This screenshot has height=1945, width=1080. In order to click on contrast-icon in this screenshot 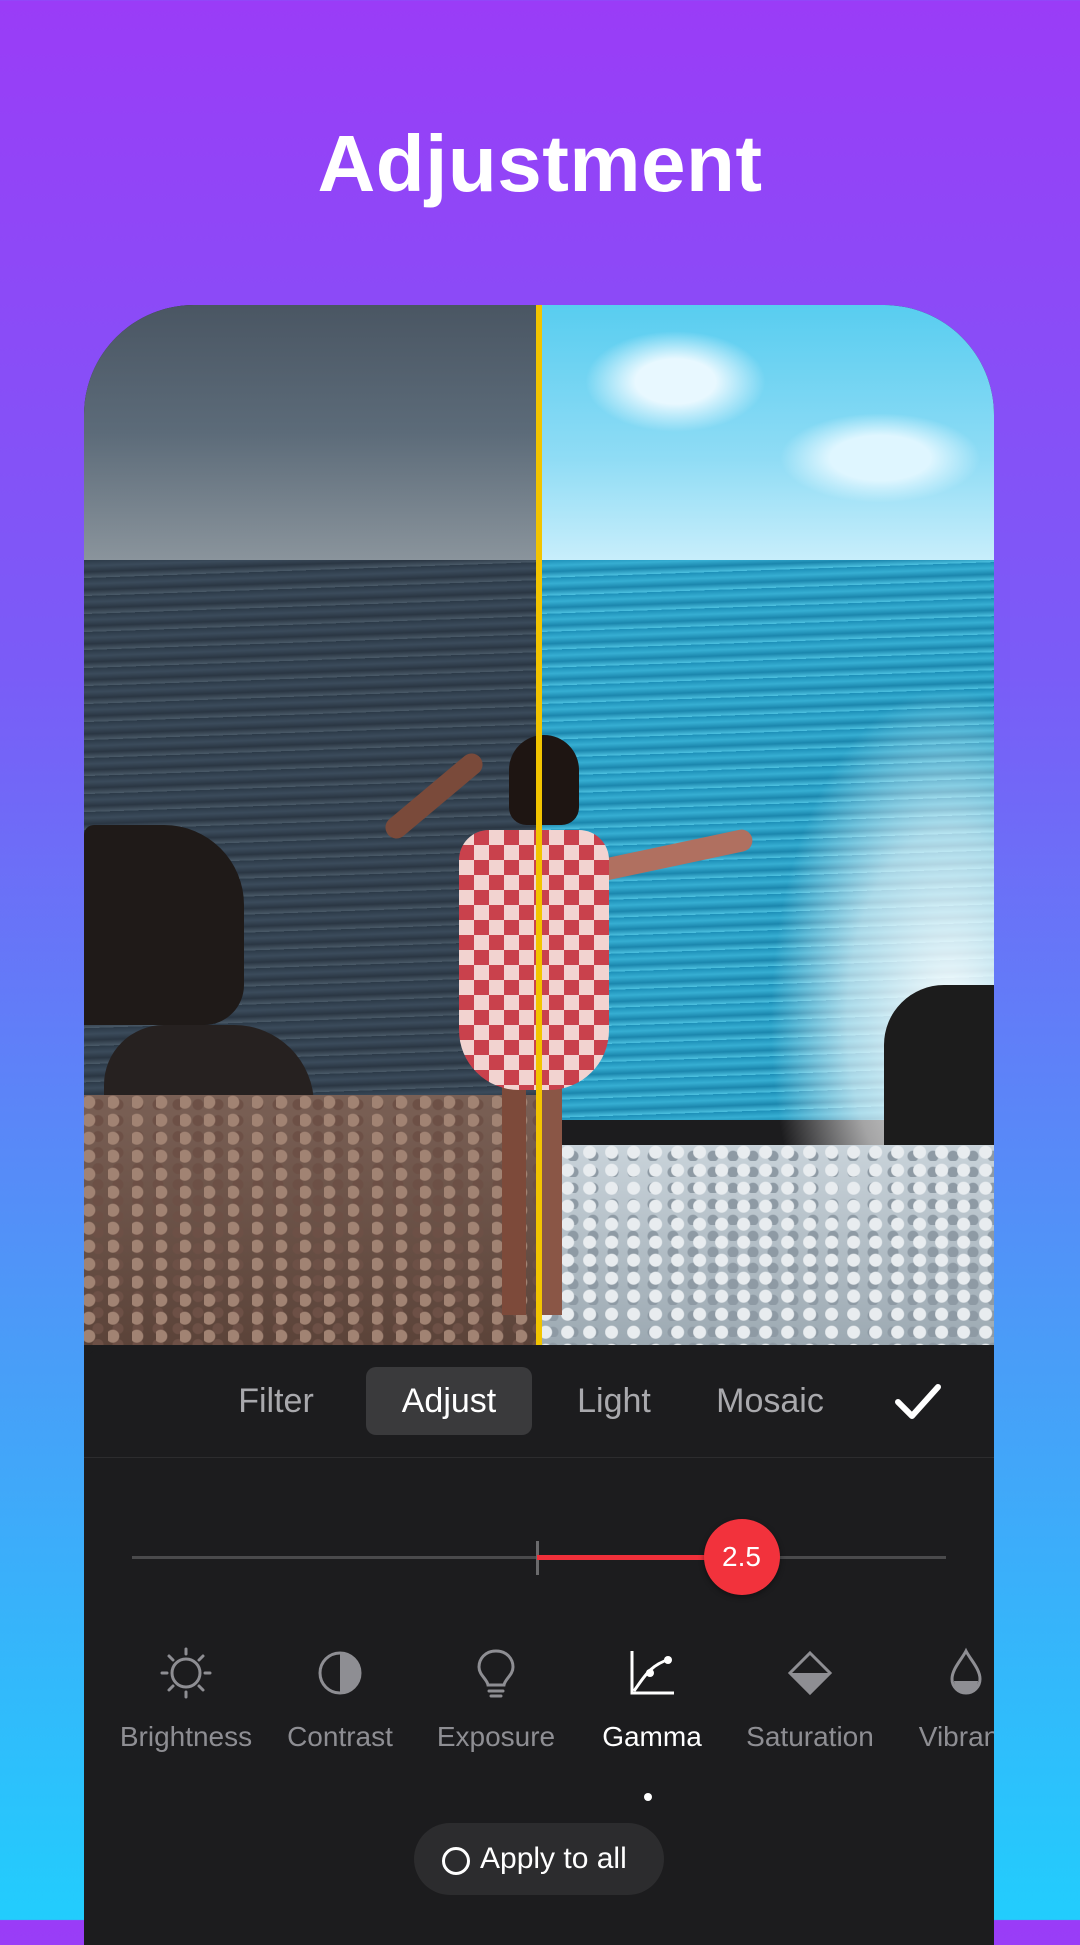, I will do `click(340, 1673)`.